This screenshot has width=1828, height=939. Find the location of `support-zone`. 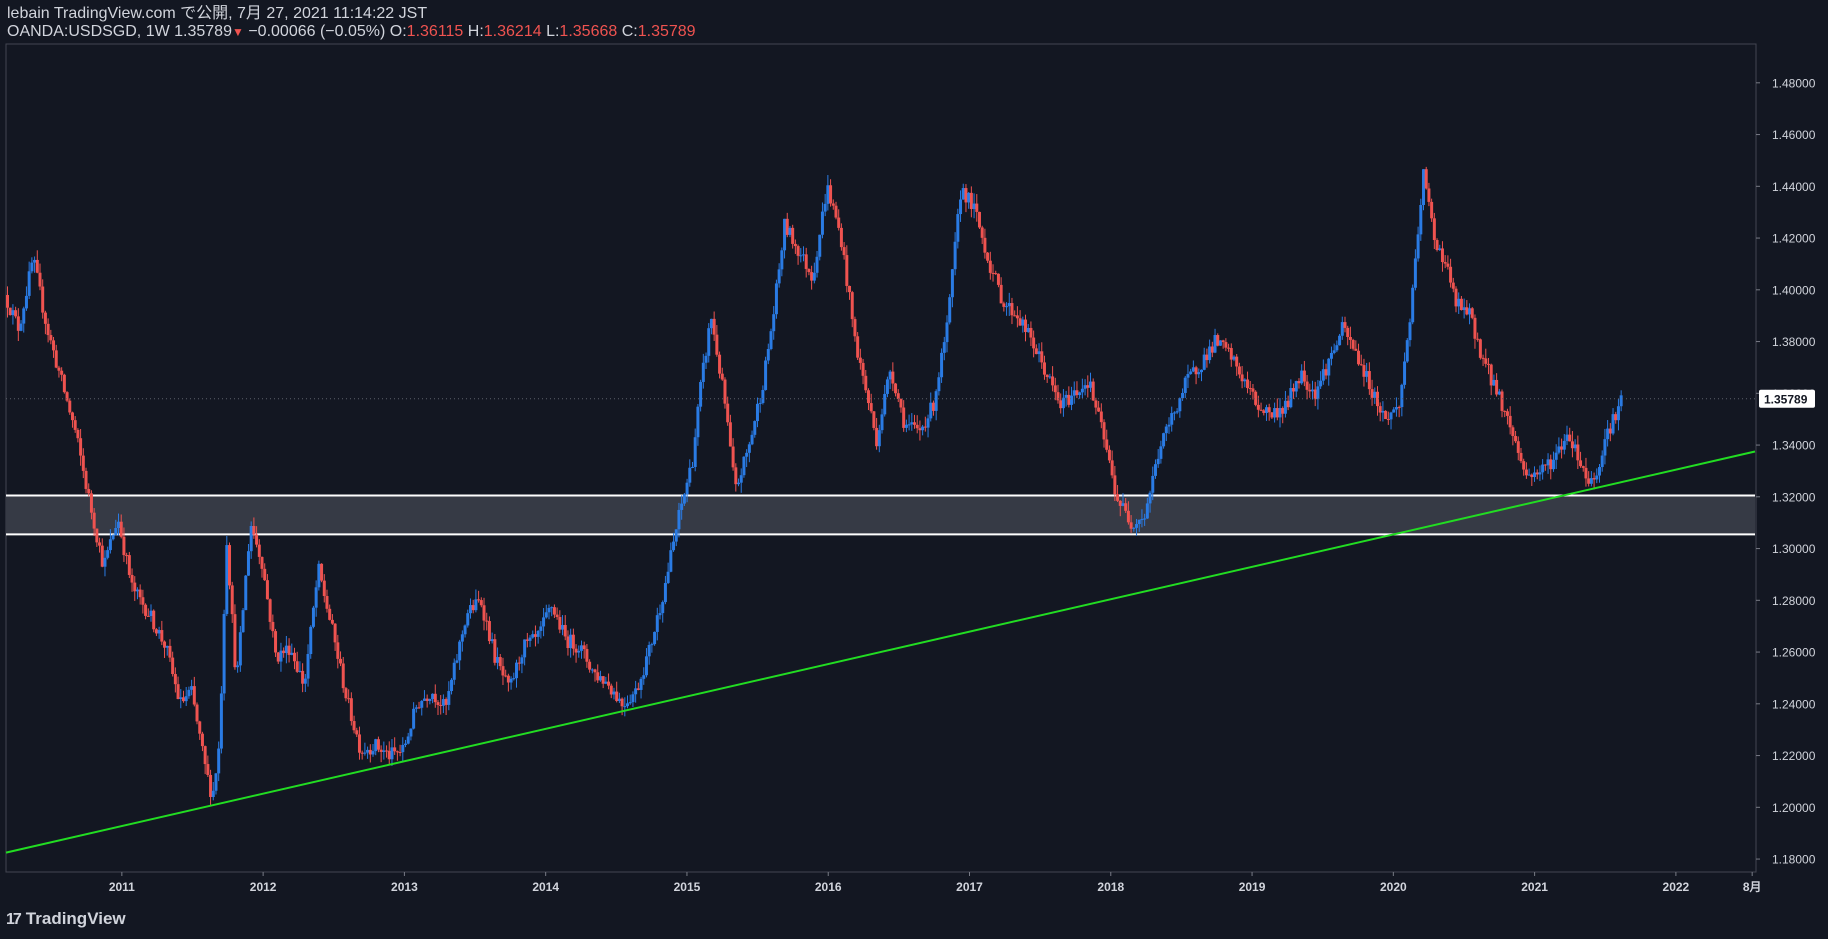

support-zone is located at coordinates (880, 515).